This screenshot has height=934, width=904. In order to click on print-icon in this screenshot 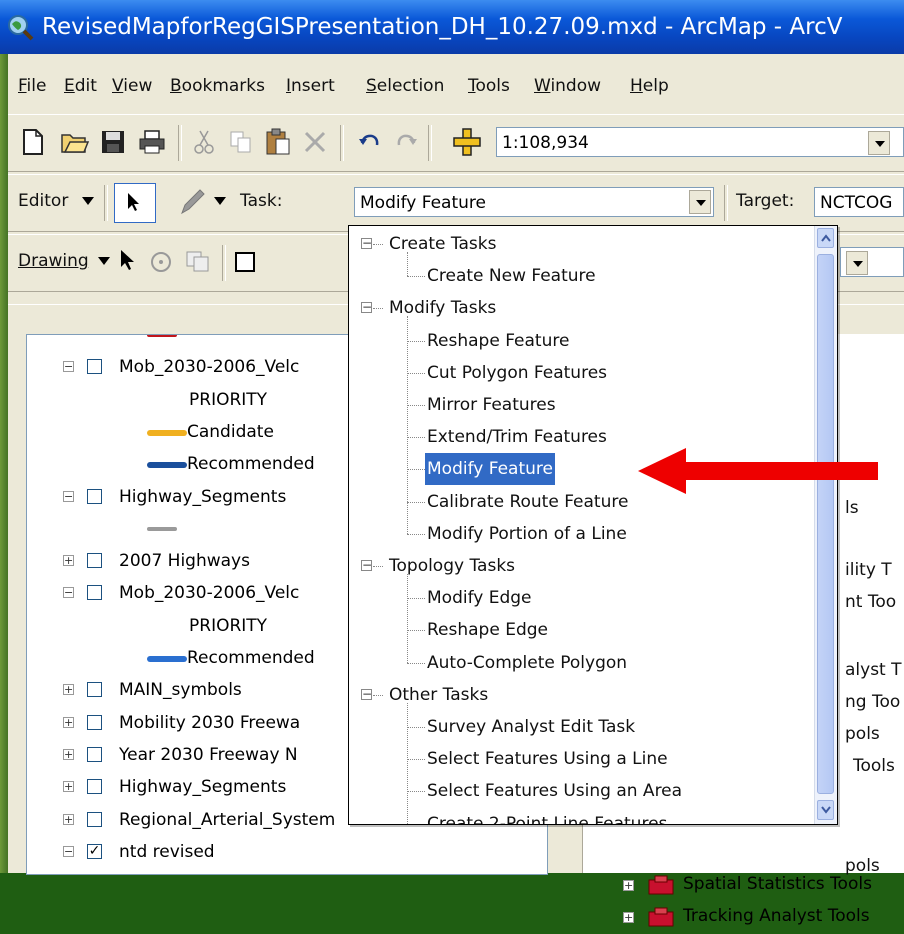, I will do `click(152, 142)`.